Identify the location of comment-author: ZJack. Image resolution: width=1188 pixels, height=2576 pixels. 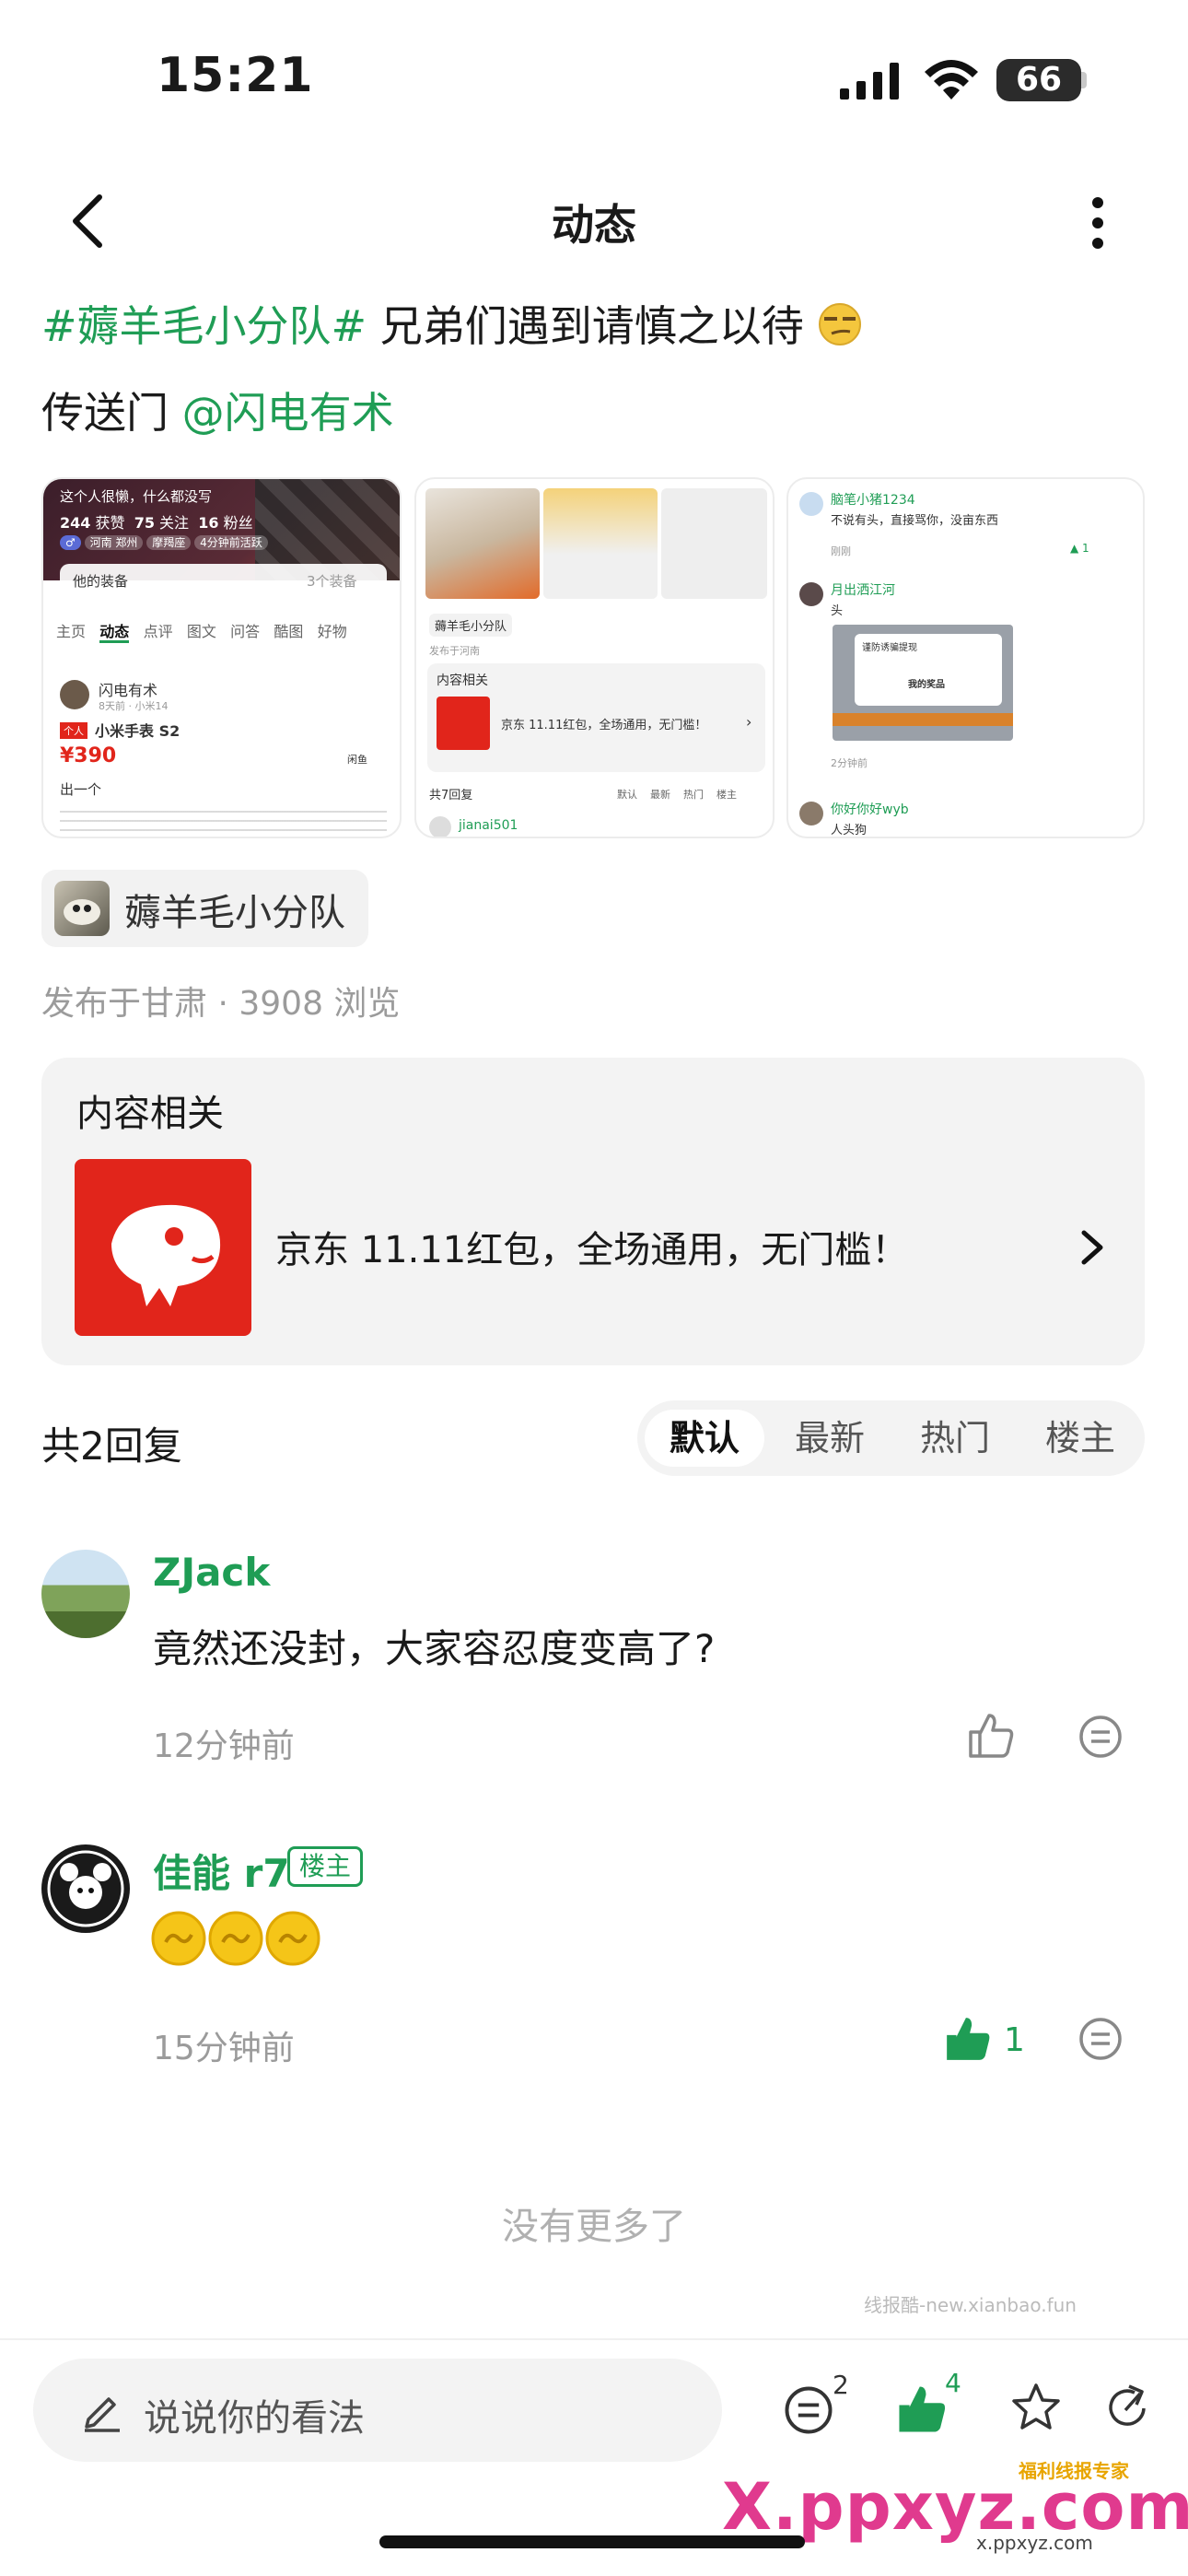
(211, 1572).